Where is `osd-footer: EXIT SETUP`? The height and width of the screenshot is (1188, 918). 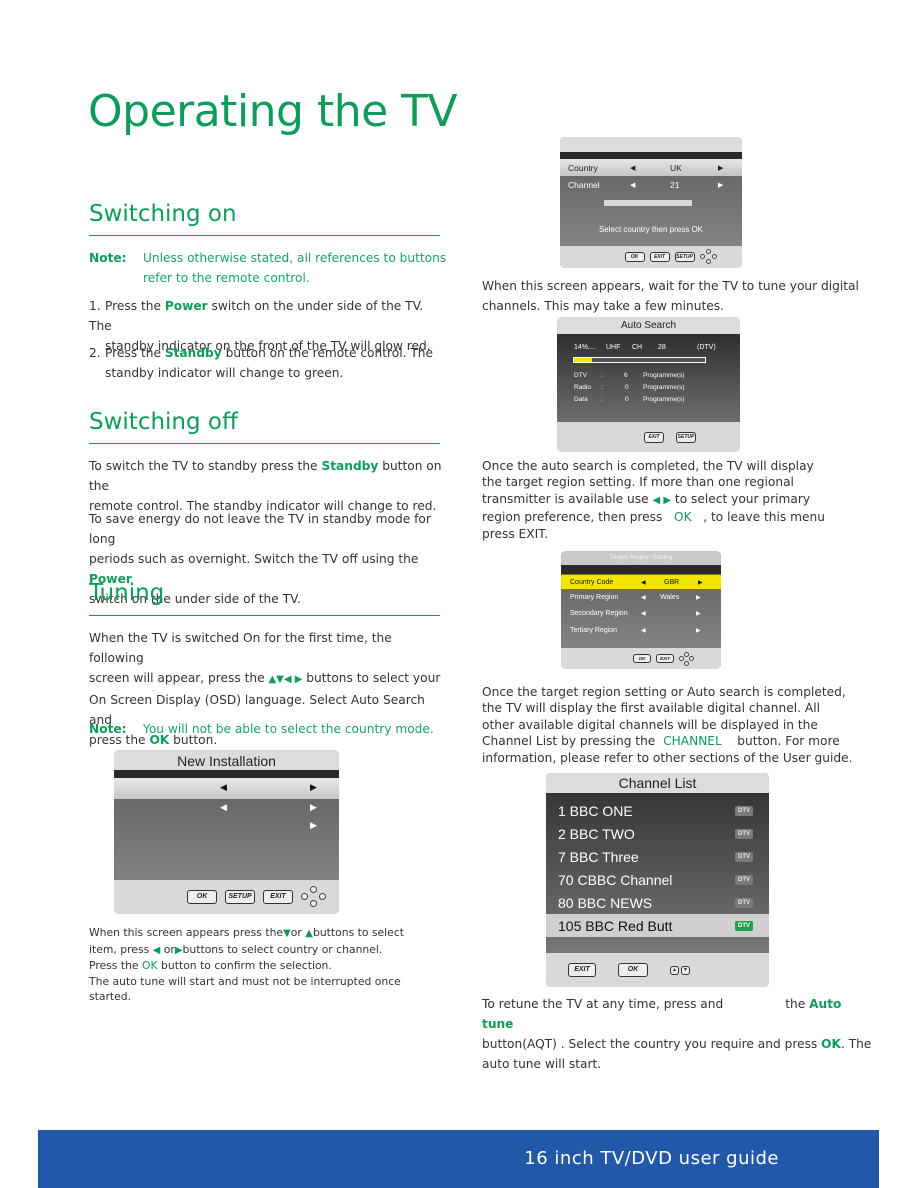 osd-footer: EXIT SETUP is located at coordinates (648, 437).